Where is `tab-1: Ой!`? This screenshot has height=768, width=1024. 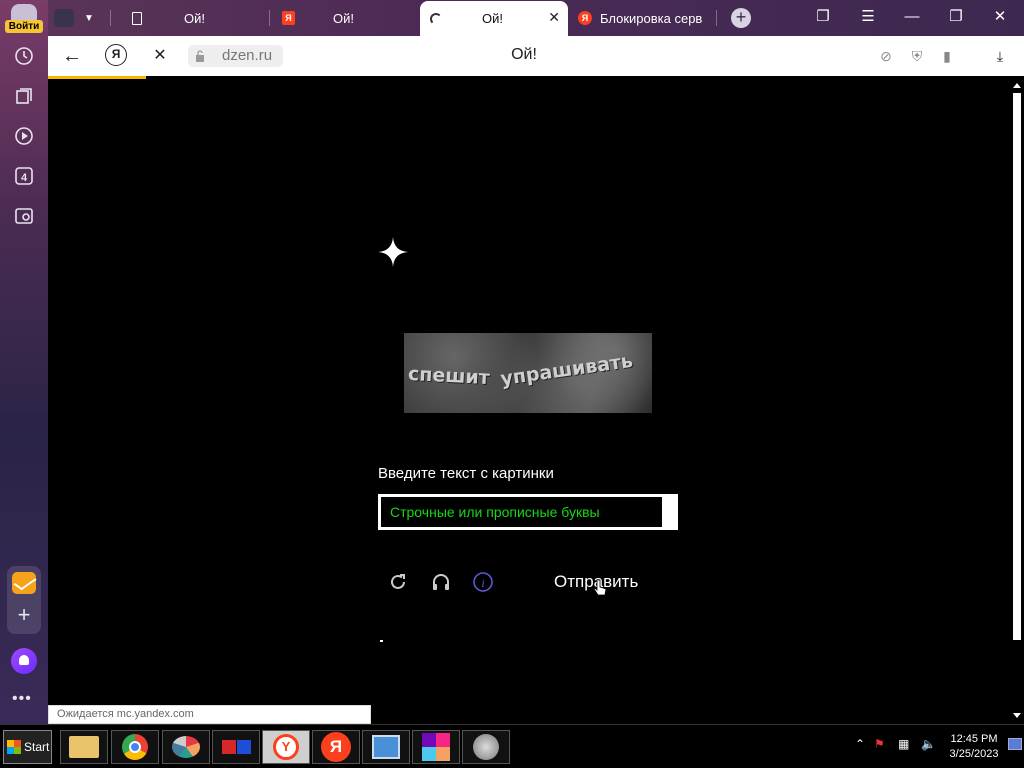
tab-1: Ой! is located at coordinates (202, 18).